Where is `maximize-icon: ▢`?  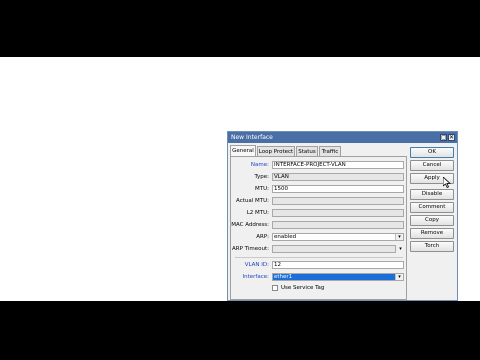 maximize-icon: ▢ is located at coordinates (443, 137).